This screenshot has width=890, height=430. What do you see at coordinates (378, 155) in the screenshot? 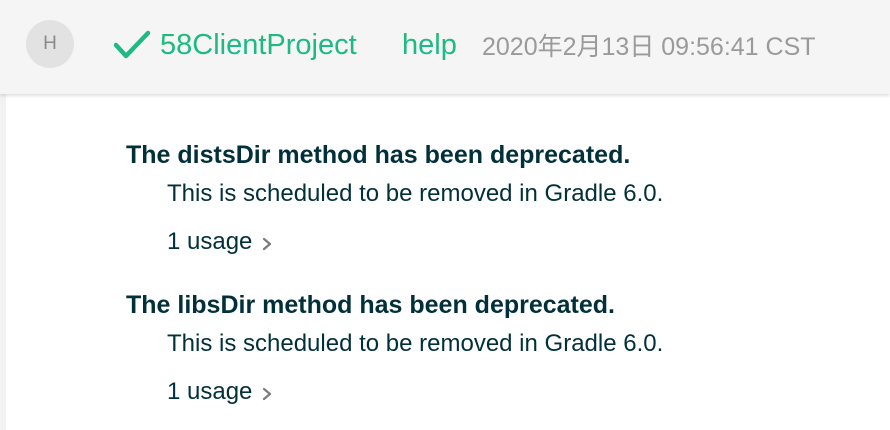
I see `warning-title: The distsDir method has been deprecated.` at bounding box center [378, 155].